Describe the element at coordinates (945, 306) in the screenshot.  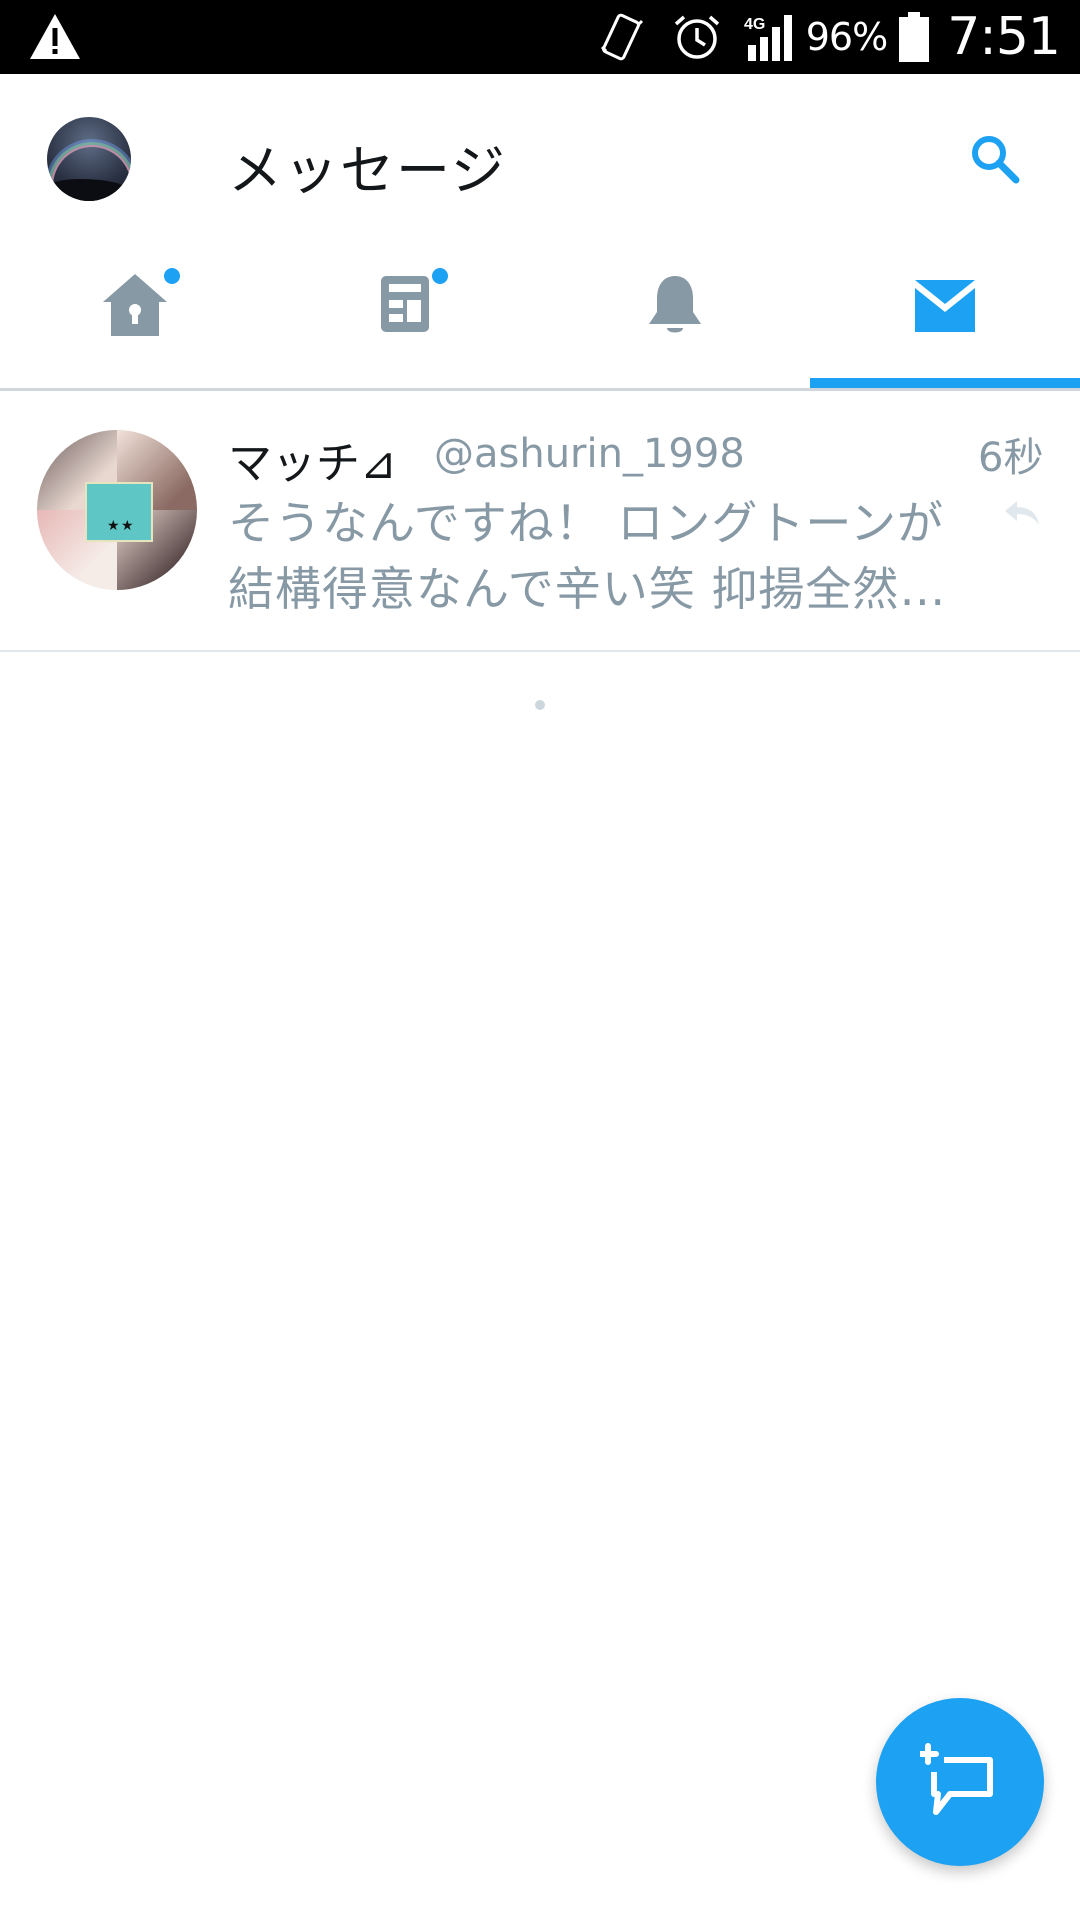
I see `mail-icon` at that location.